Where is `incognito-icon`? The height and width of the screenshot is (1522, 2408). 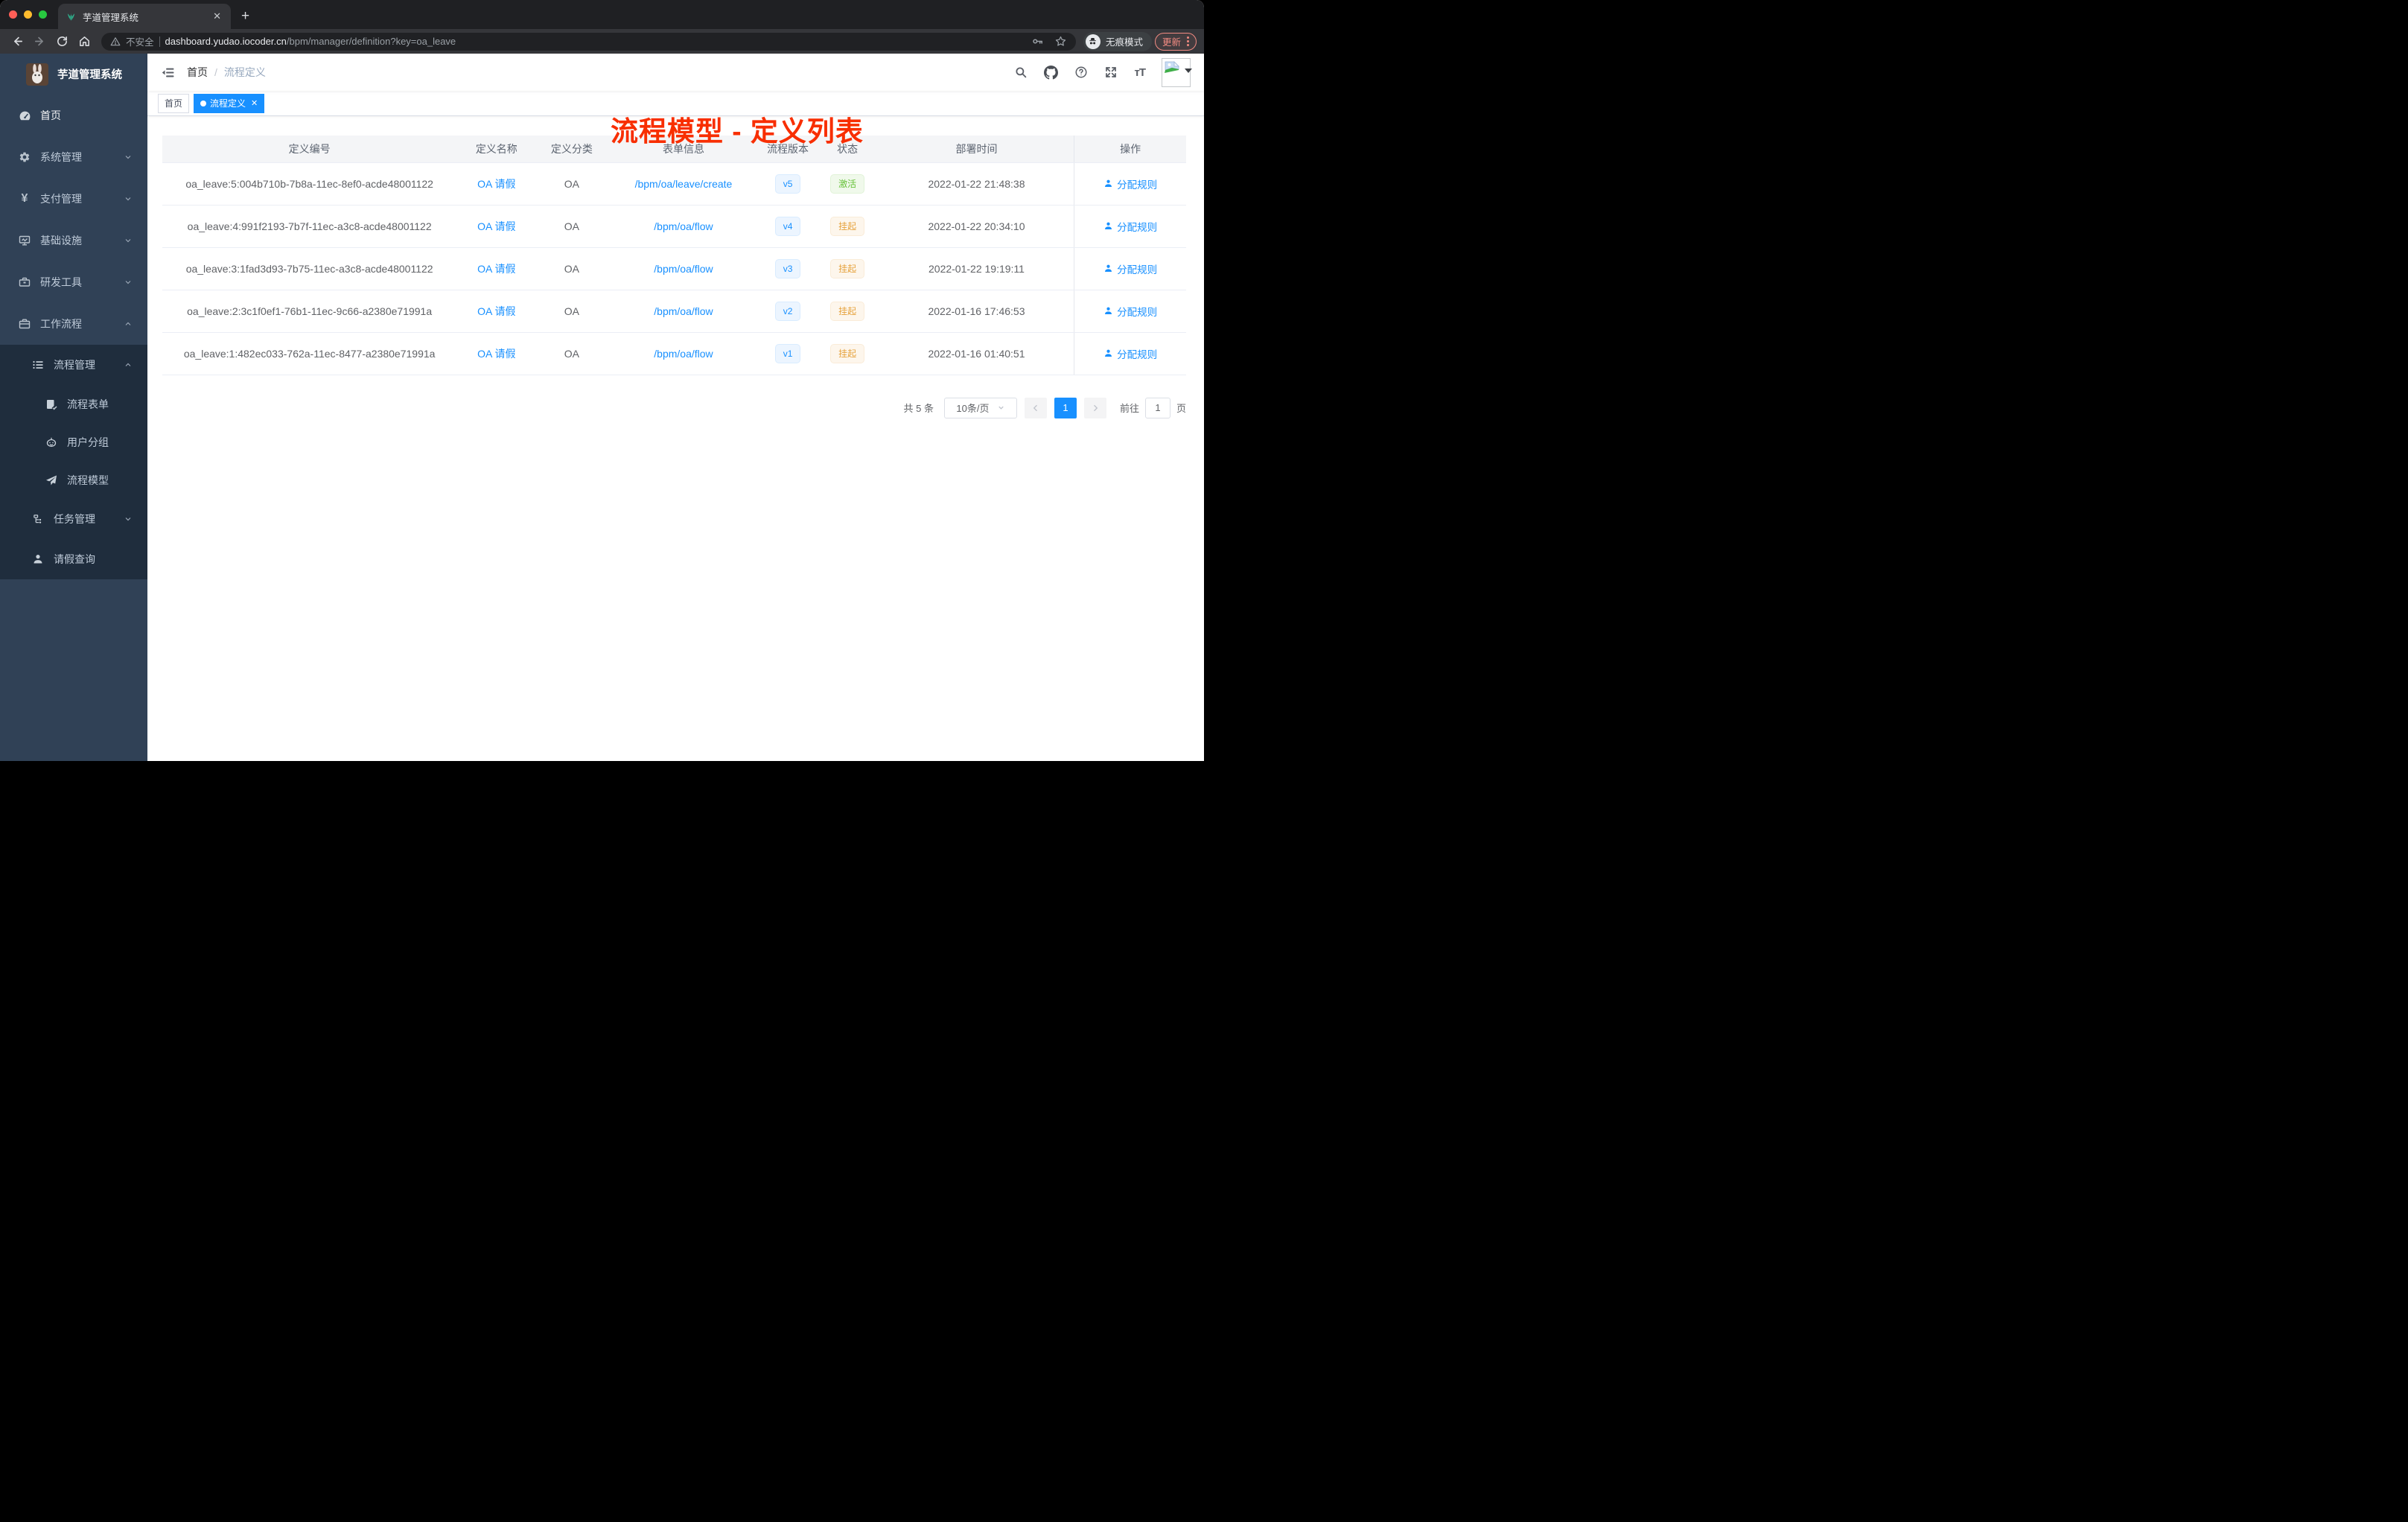
incognito-icon is located at coordinates (1093, 41).